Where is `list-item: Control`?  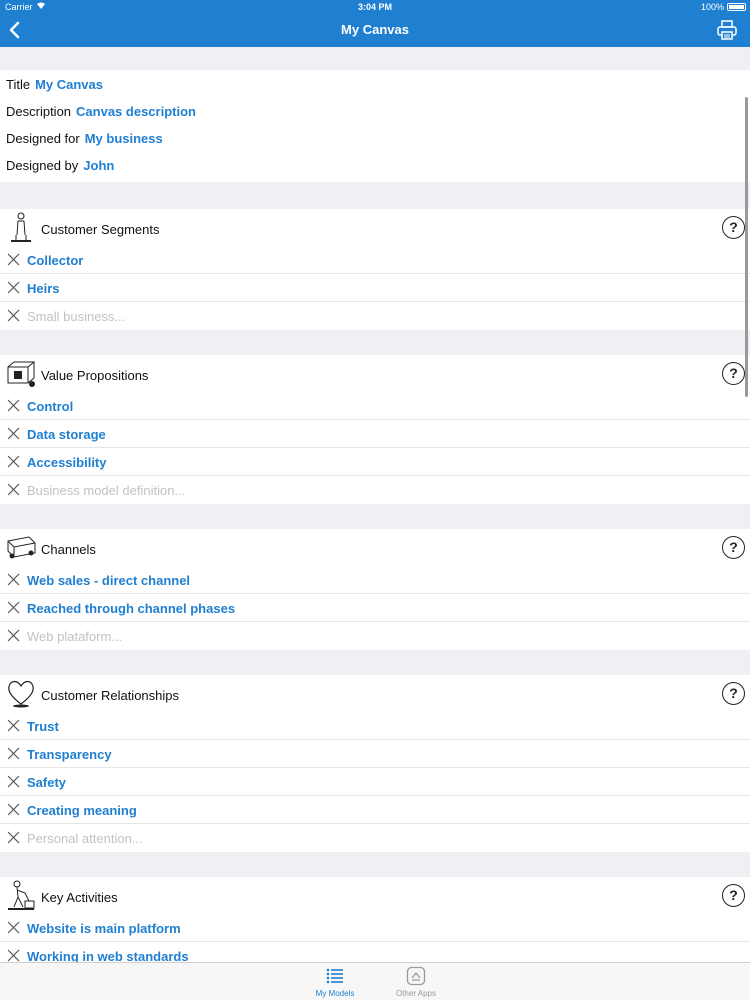
list-item: Control is located at coordinates (375, 406).